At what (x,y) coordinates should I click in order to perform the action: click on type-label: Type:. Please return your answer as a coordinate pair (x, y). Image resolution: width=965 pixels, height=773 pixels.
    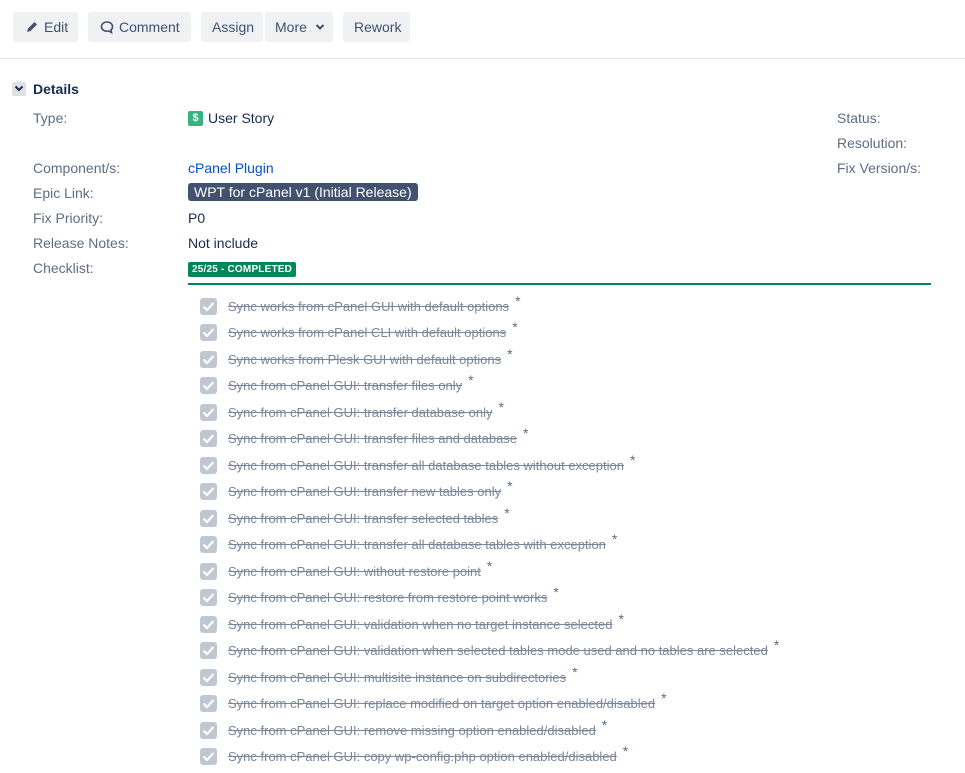
    Looking at the image, I should click on (50, 118).